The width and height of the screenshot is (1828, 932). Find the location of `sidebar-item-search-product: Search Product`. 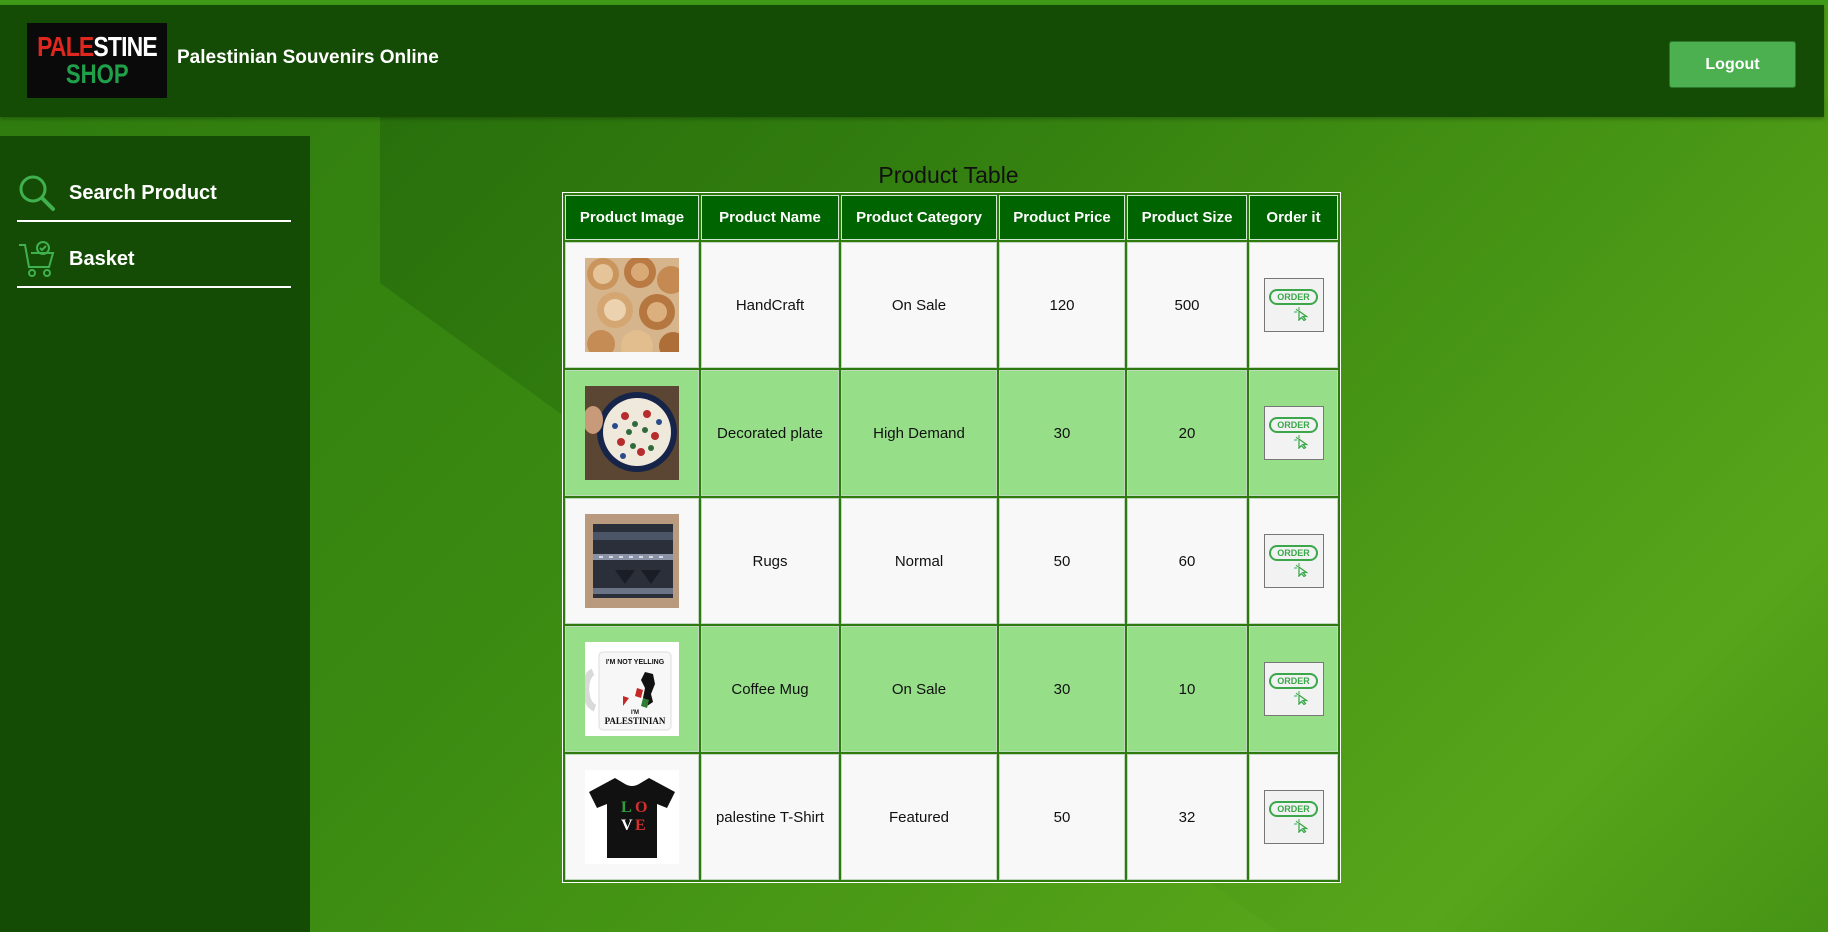

sidebar-item-search-product: Search Product is located at coordinates (154, 194).